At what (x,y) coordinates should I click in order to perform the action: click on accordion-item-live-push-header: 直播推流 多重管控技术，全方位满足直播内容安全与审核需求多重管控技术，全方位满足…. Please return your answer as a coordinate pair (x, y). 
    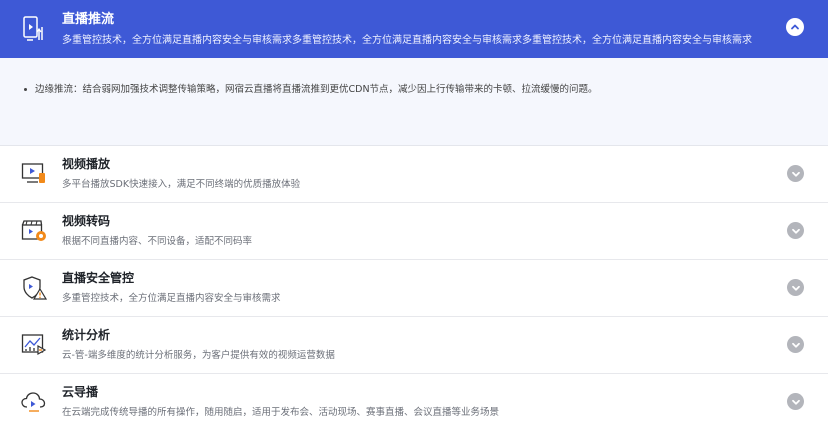
    Looking at the image, I should click on (414, 29).